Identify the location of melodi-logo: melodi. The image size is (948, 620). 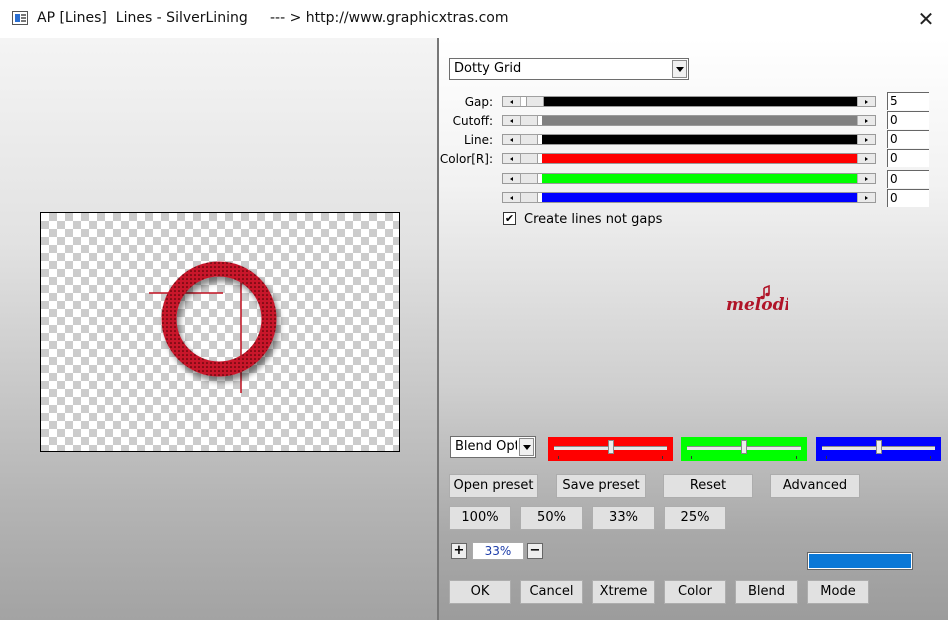
(757, 299).